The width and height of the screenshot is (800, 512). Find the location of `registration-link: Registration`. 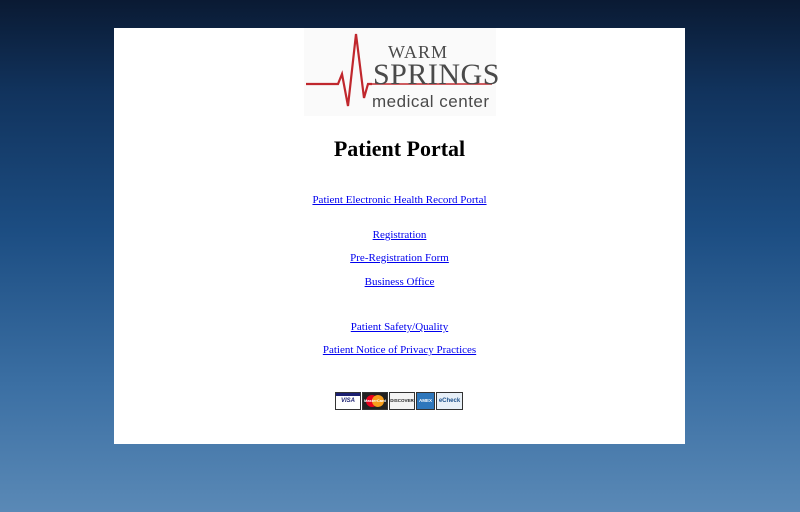

registration-link: Registration is located at coordinates (400, 235).